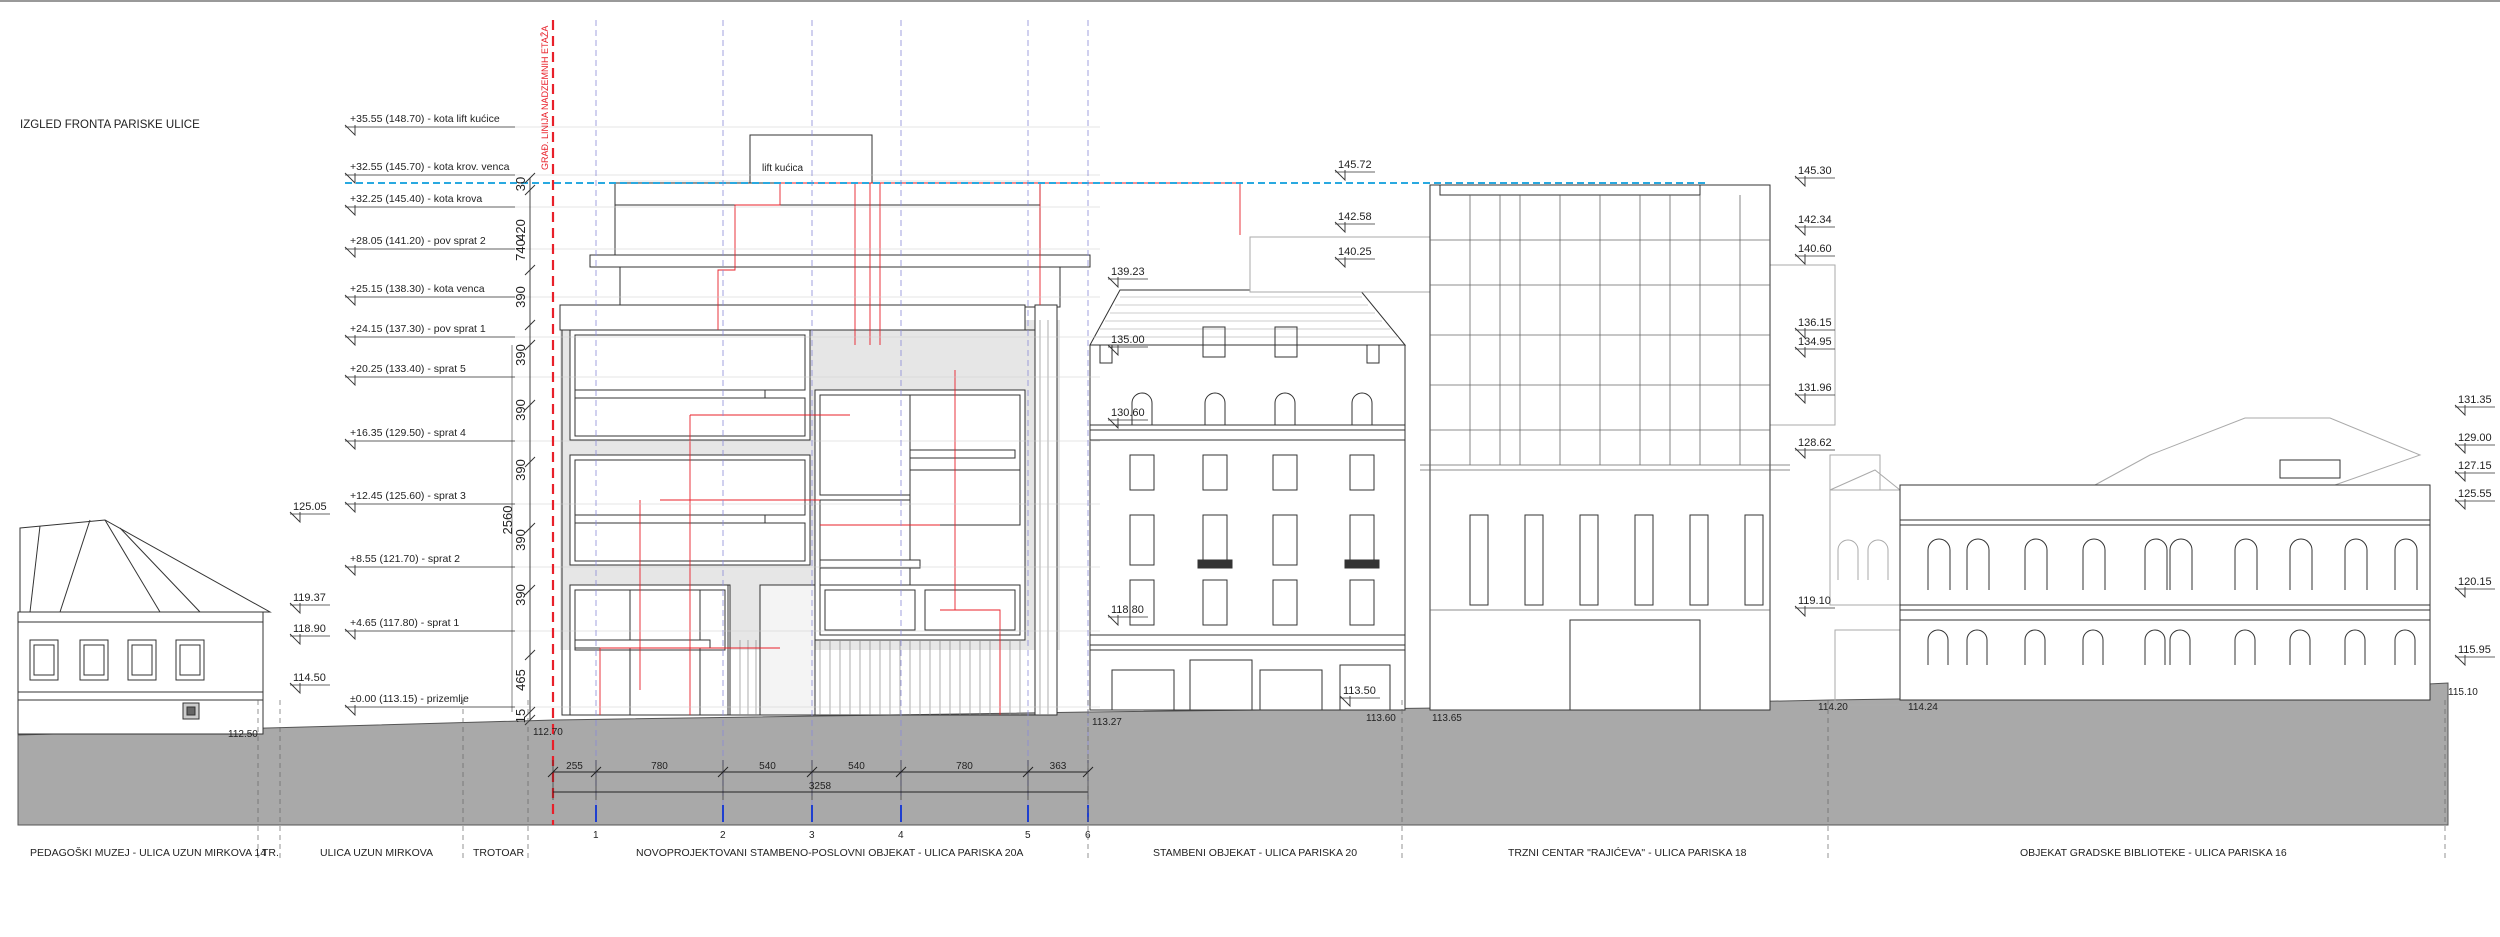 The width and height of the screenshot is (2500, 937). Describe the element at coordinates (1355, 165) in the screenshot. I see `elevation-value: 145.72` at that location.